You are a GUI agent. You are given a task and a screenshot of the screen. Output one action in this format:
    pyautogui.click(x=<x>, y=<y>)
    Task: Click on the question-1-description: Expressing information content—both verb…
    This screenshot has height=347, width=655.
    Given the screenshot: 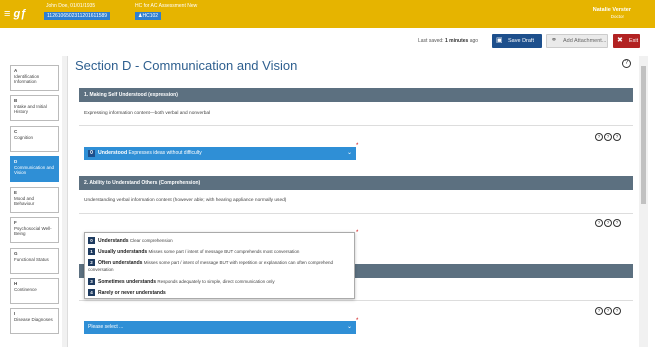 What is the action you would take?
    pyautogui.click(x=147, y=113)
    